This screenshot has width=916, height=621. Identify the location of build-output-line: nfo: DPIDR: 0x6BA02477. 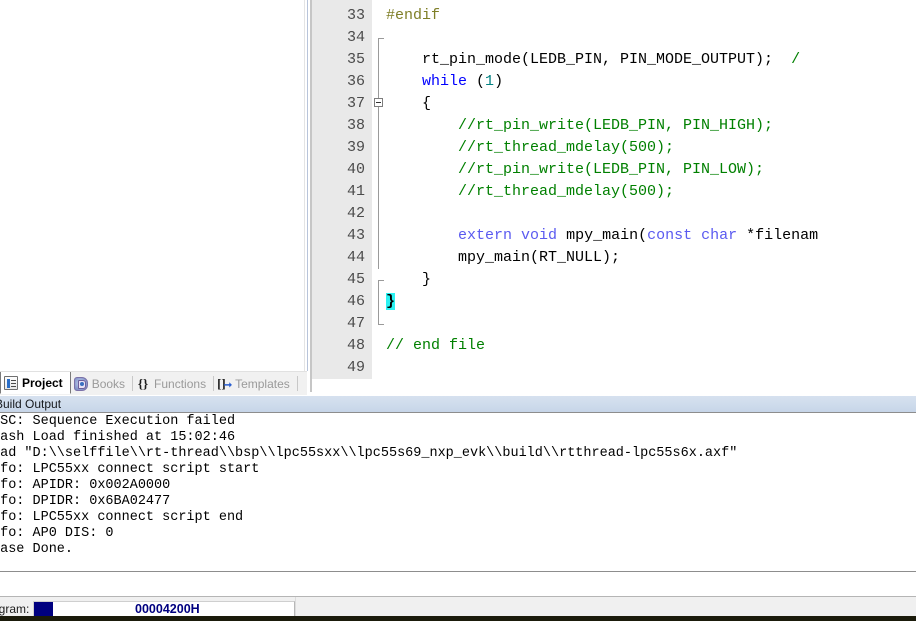
(85, 501).